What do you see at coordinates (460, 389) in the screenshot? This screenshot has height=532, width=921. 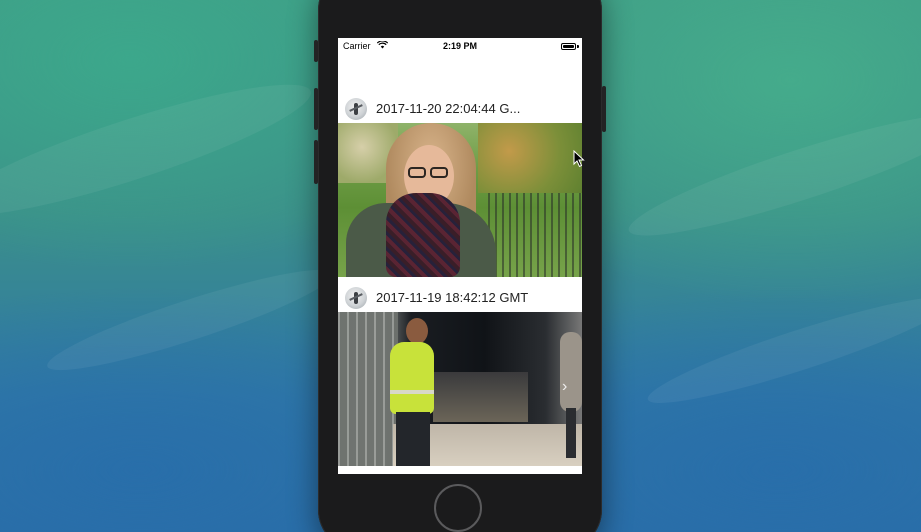 I see `post-photo: ›` at bounding box center [460, 389].